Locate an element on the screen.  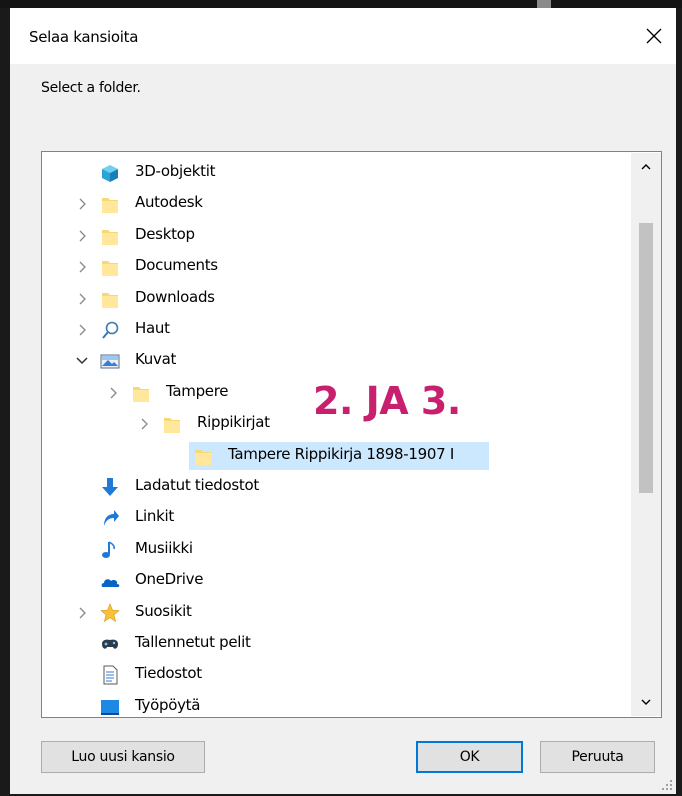
tree-item: Musiikki is located at coordinates (337, 550).